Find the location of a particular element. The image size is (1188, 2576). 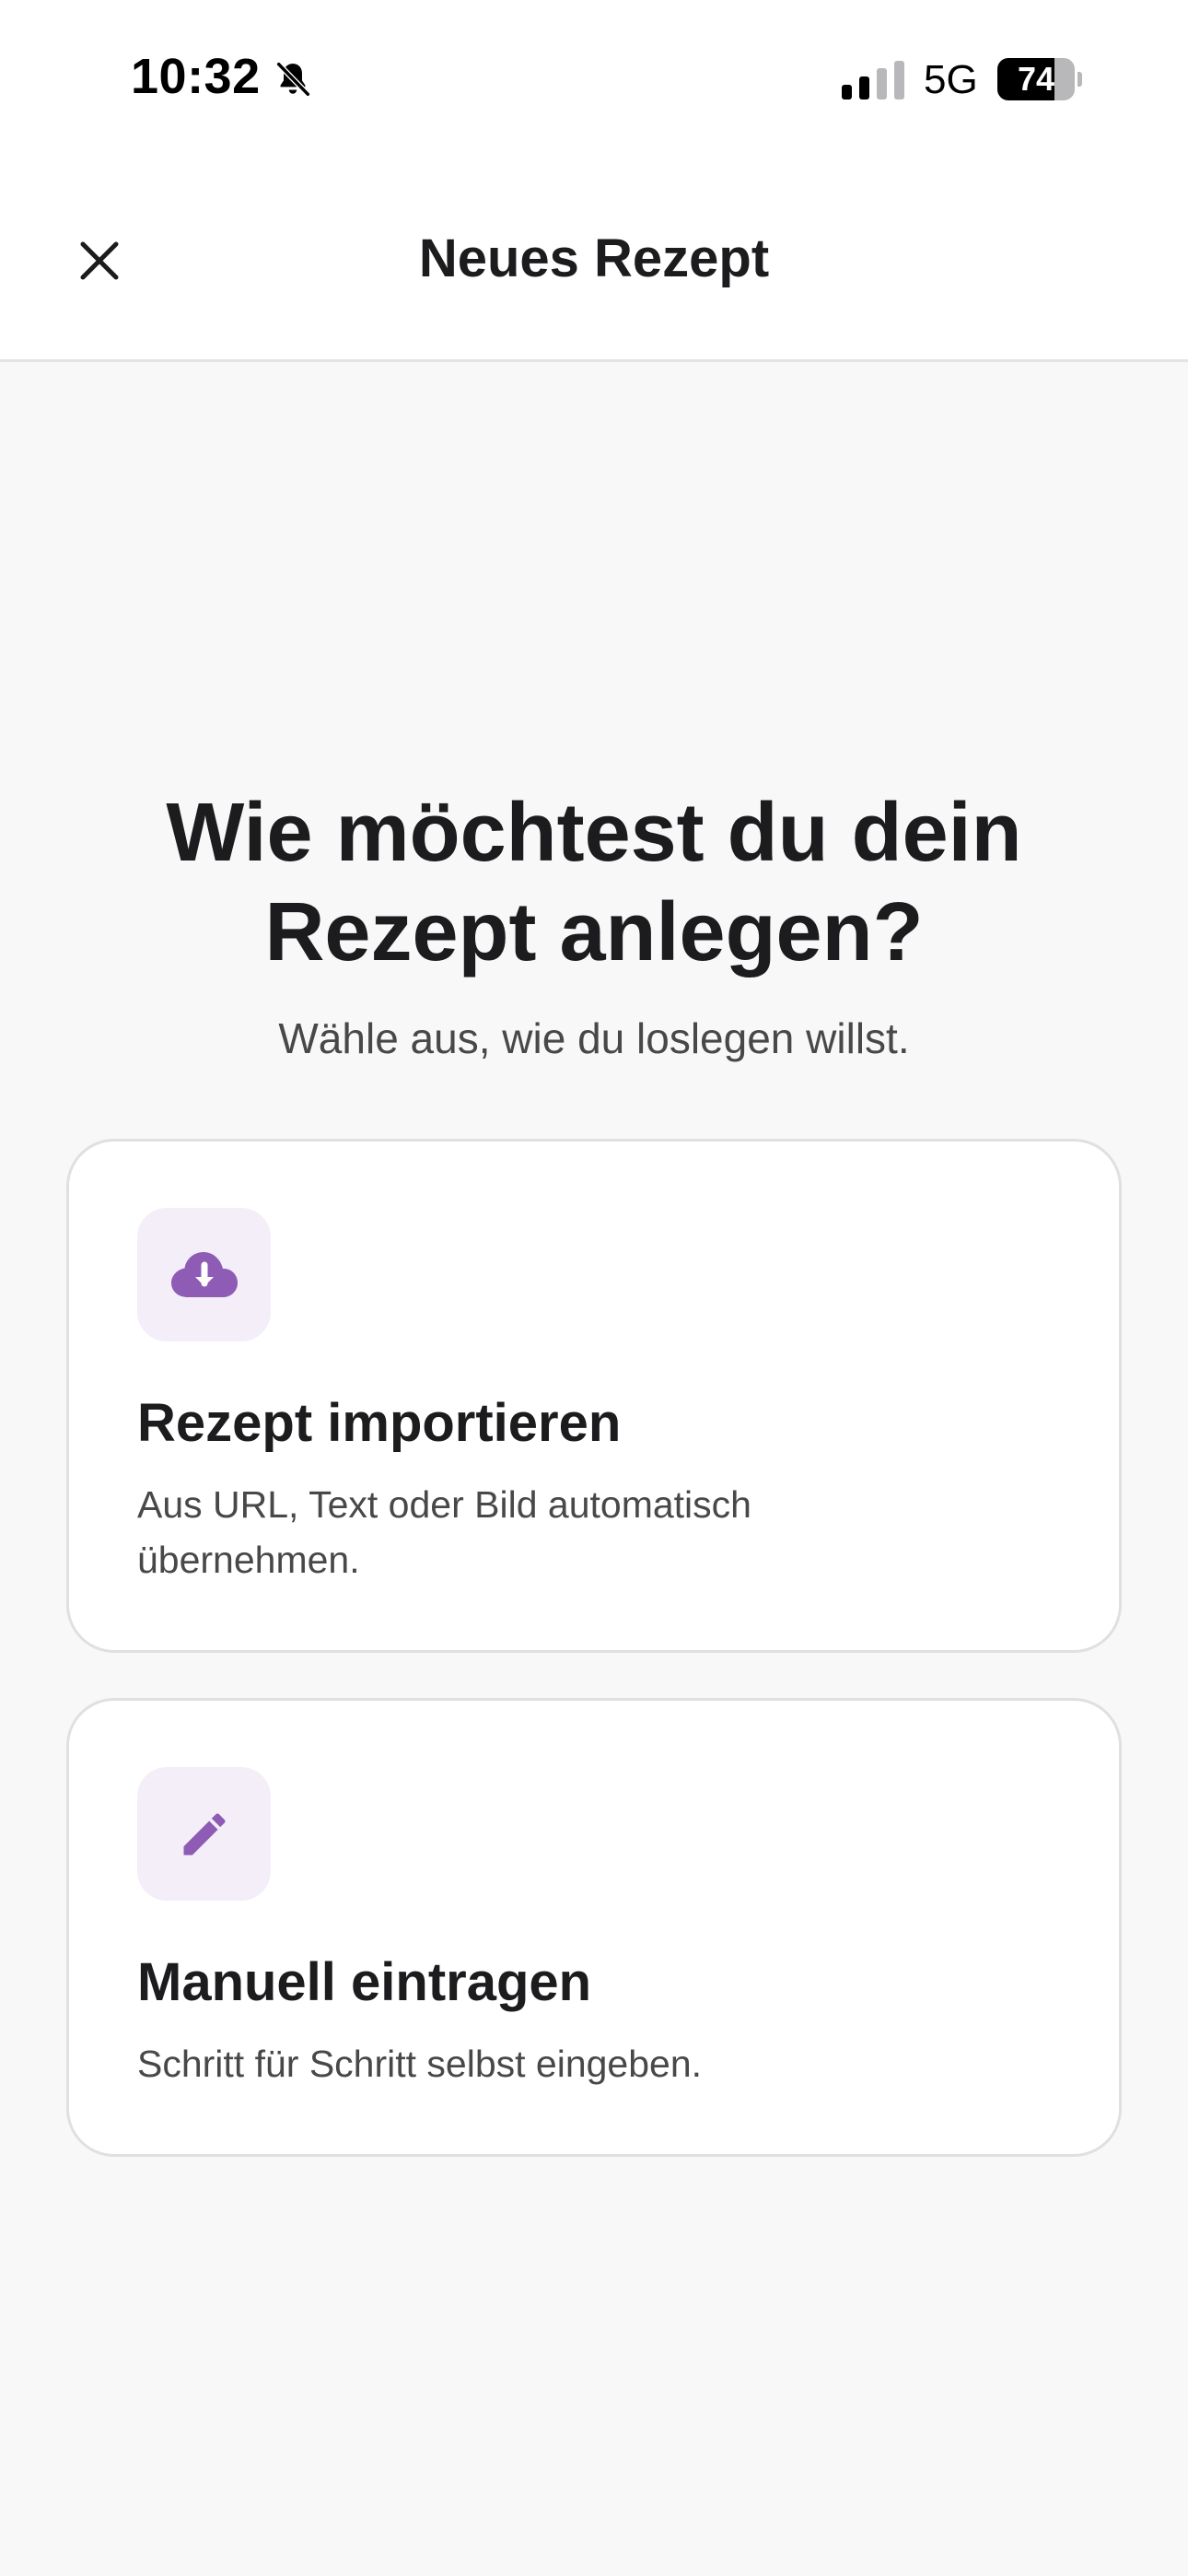

status-time: 10:32 is located at coordinates (196, 76).